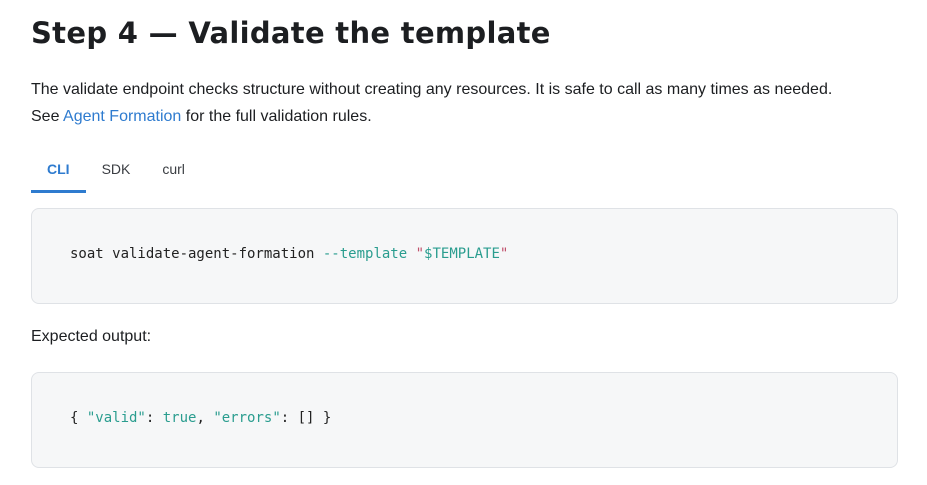 The width and height of the screenshot is (927, 485). Describe the element at coordinates (154, 418) in the screenshot. I see `output-colon-1: :` at that location.